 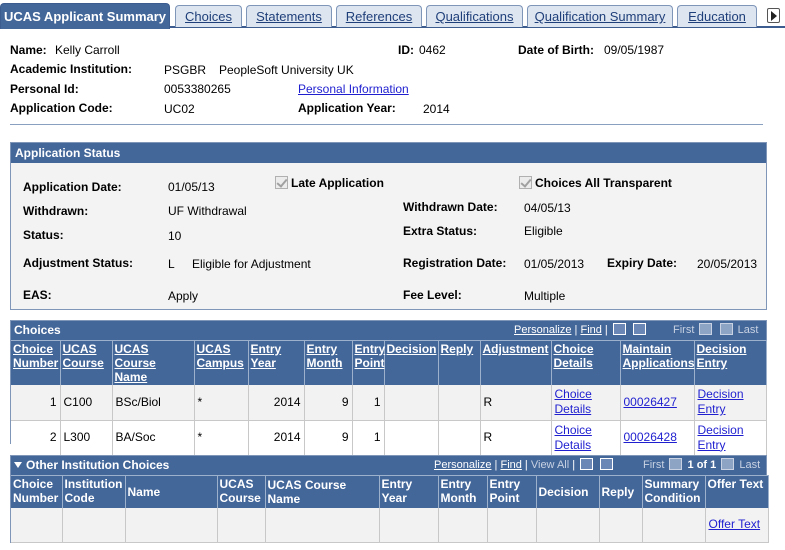 I want to click on choices-grid-title: Choices, so click(x=37, y=330).